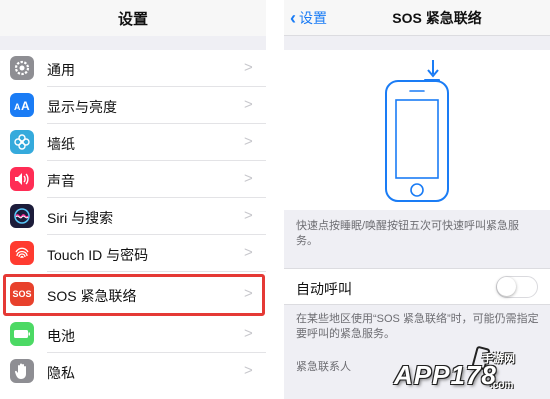 This screenshot has height=399, width=550. I want to click on settings-header: 设置, so click(133, 18).